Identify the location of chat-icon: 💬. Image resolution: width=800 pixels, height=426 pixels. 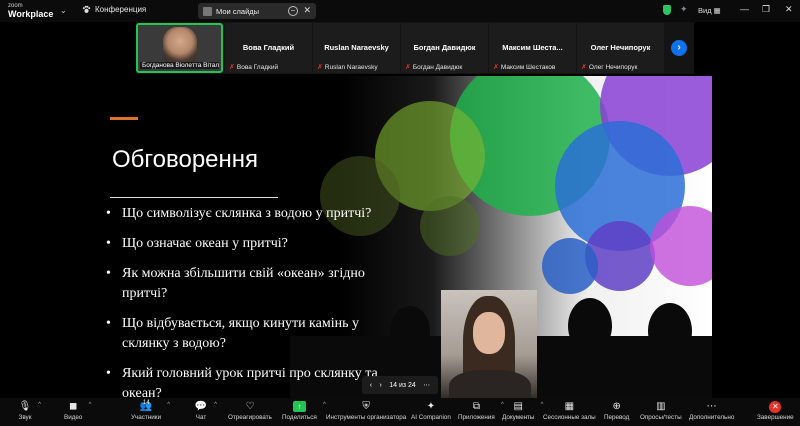
(201, 406).